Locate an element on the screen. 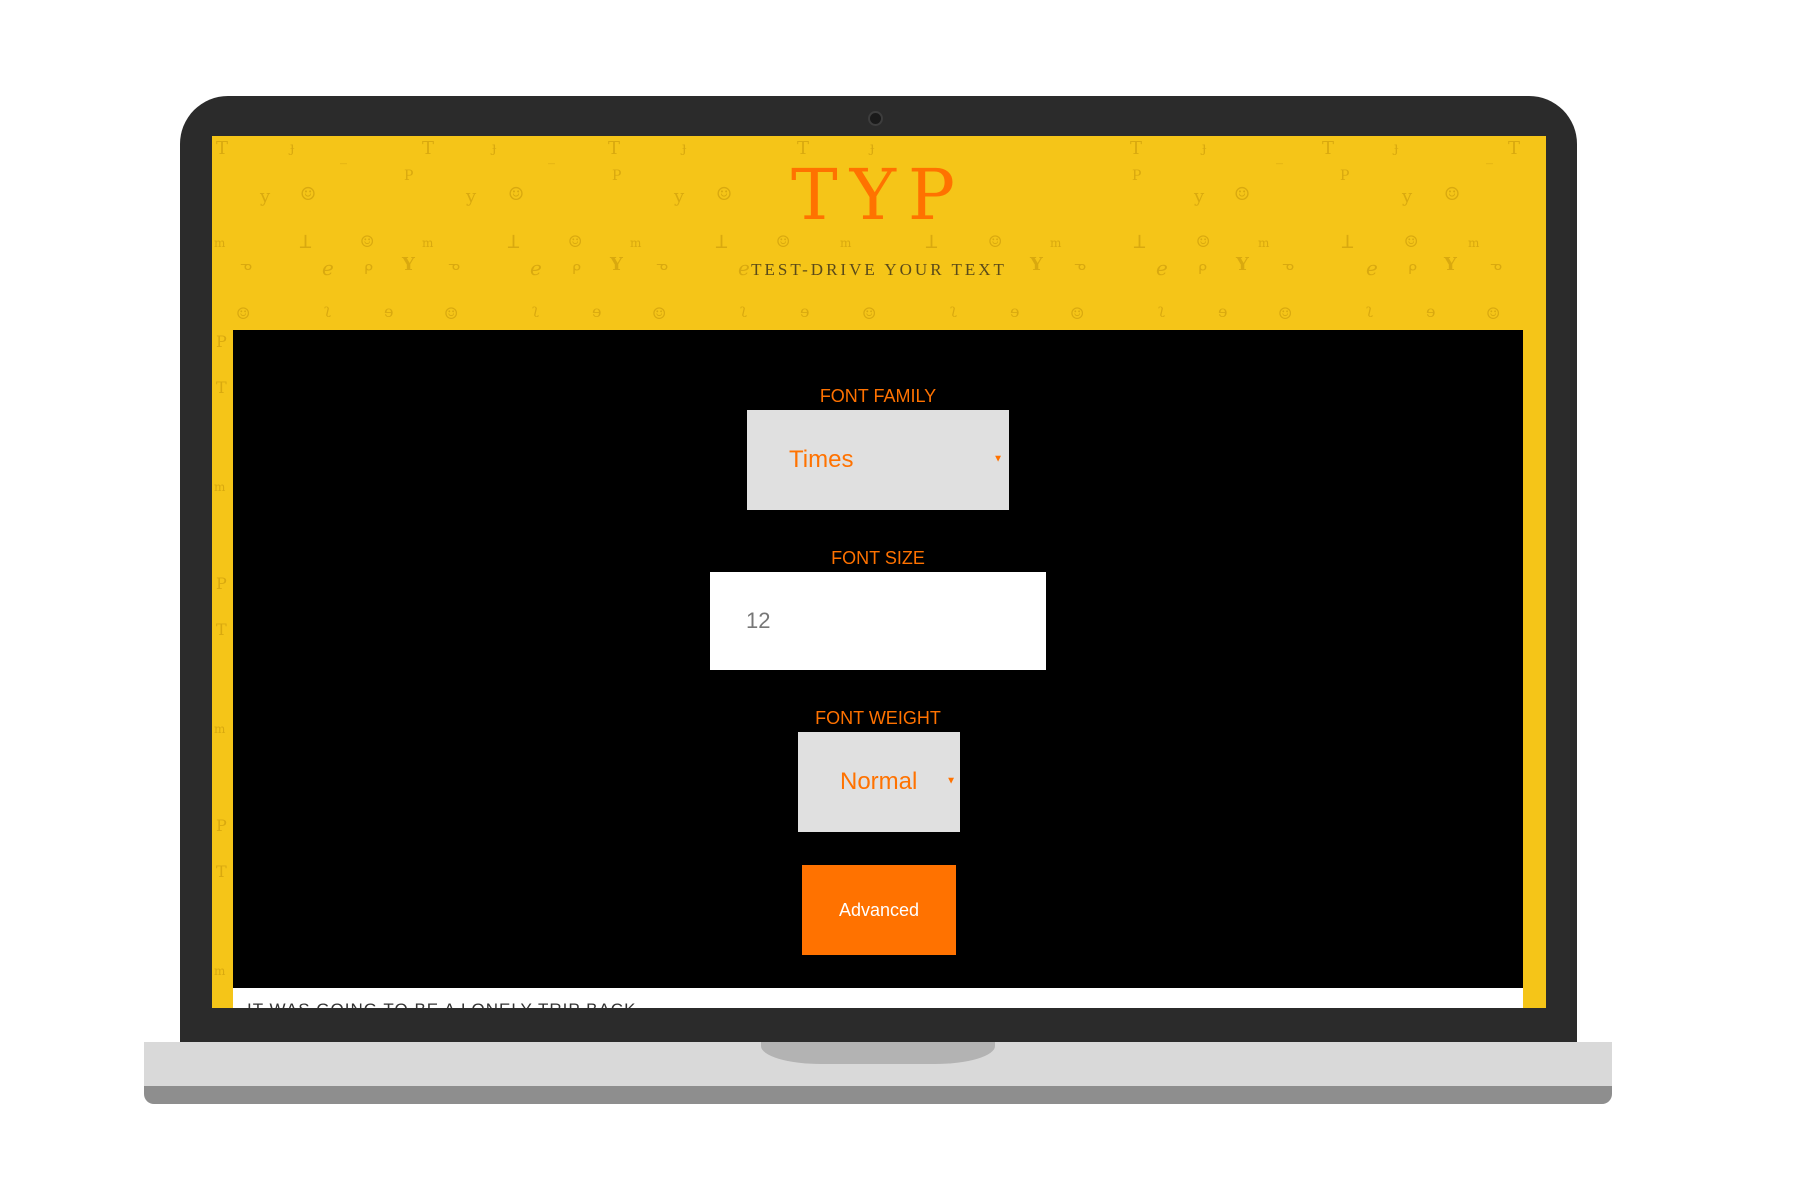  laptop-base-shadow is located at coordinates (878, 1095).